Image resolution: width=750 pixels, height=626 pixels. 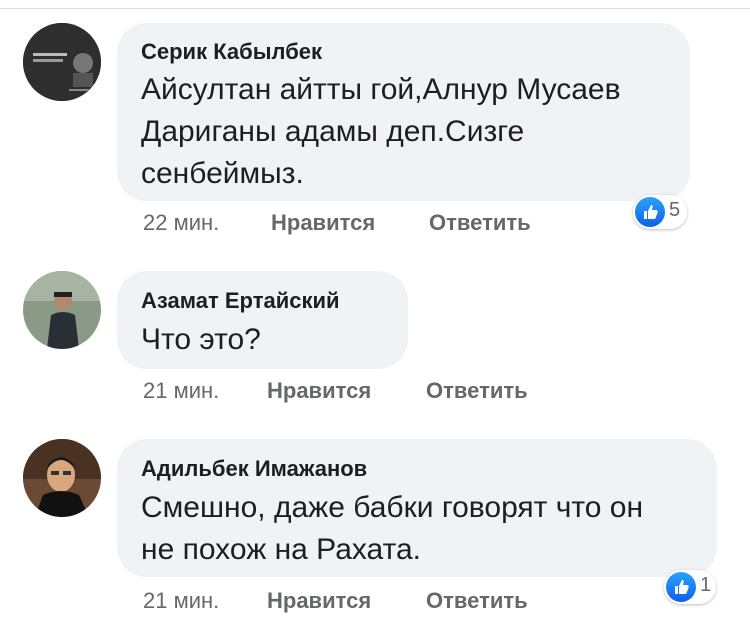 I want to click on comment-bubble: Азамат Ертайский Что это?, so click(x=262, y=320).